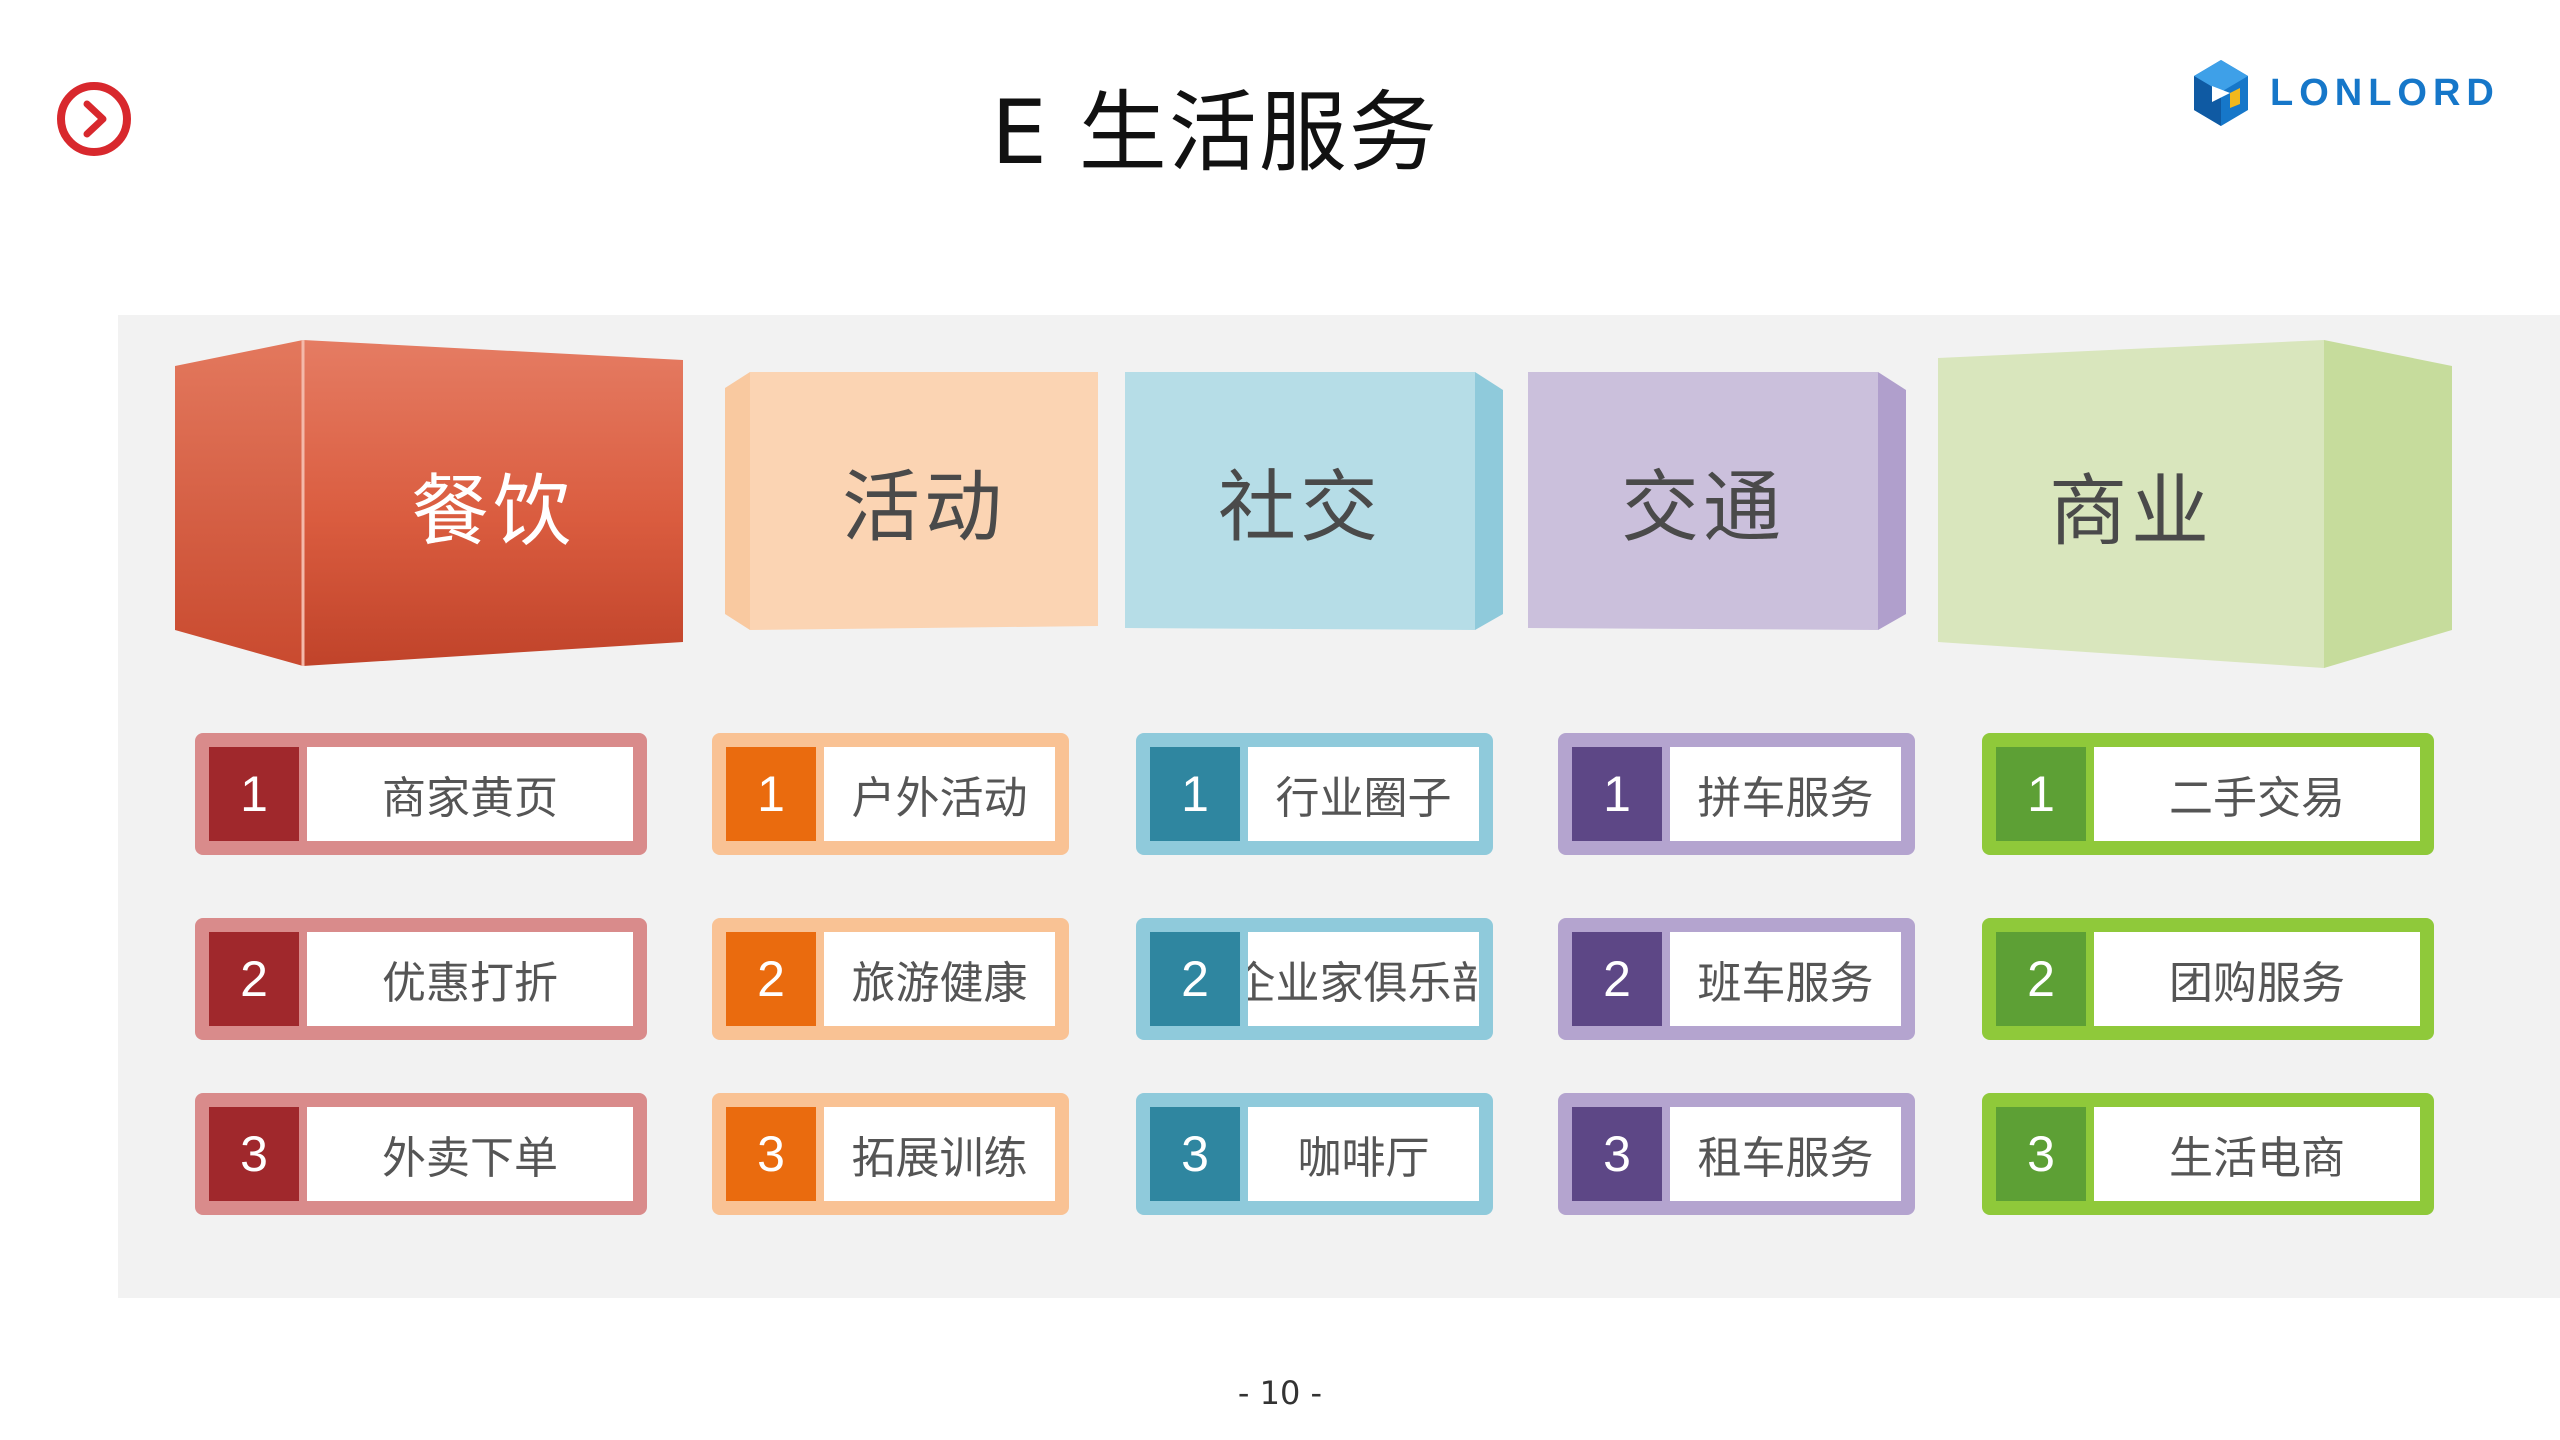  Describe the element at coordinates (939, 979) in the screenshot. I see `item-label: 旅游健康` at that location.